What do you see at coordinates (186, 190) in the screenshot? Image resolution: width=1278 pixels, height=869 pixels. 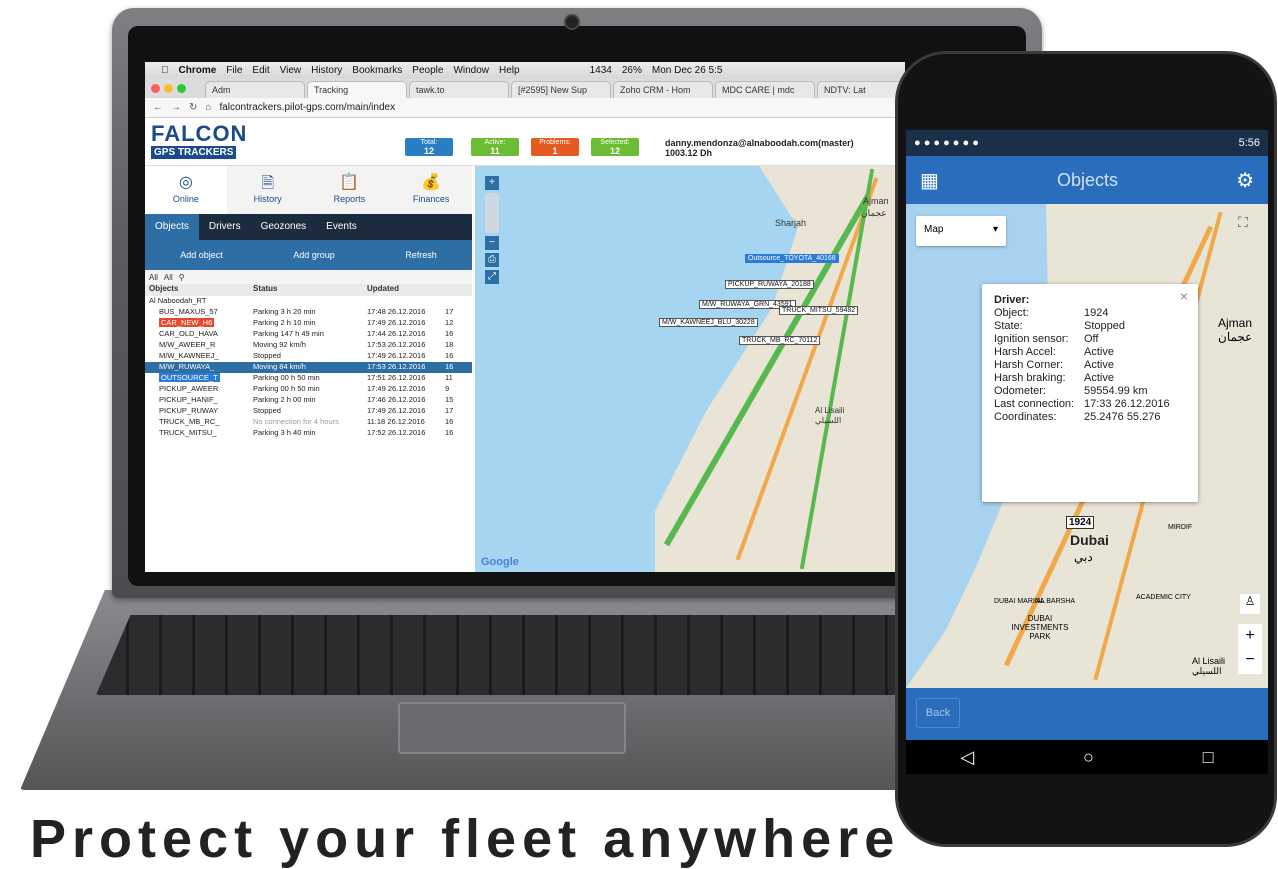 I see `tab-online: ◎ Online` at bounding box center [186, 190].